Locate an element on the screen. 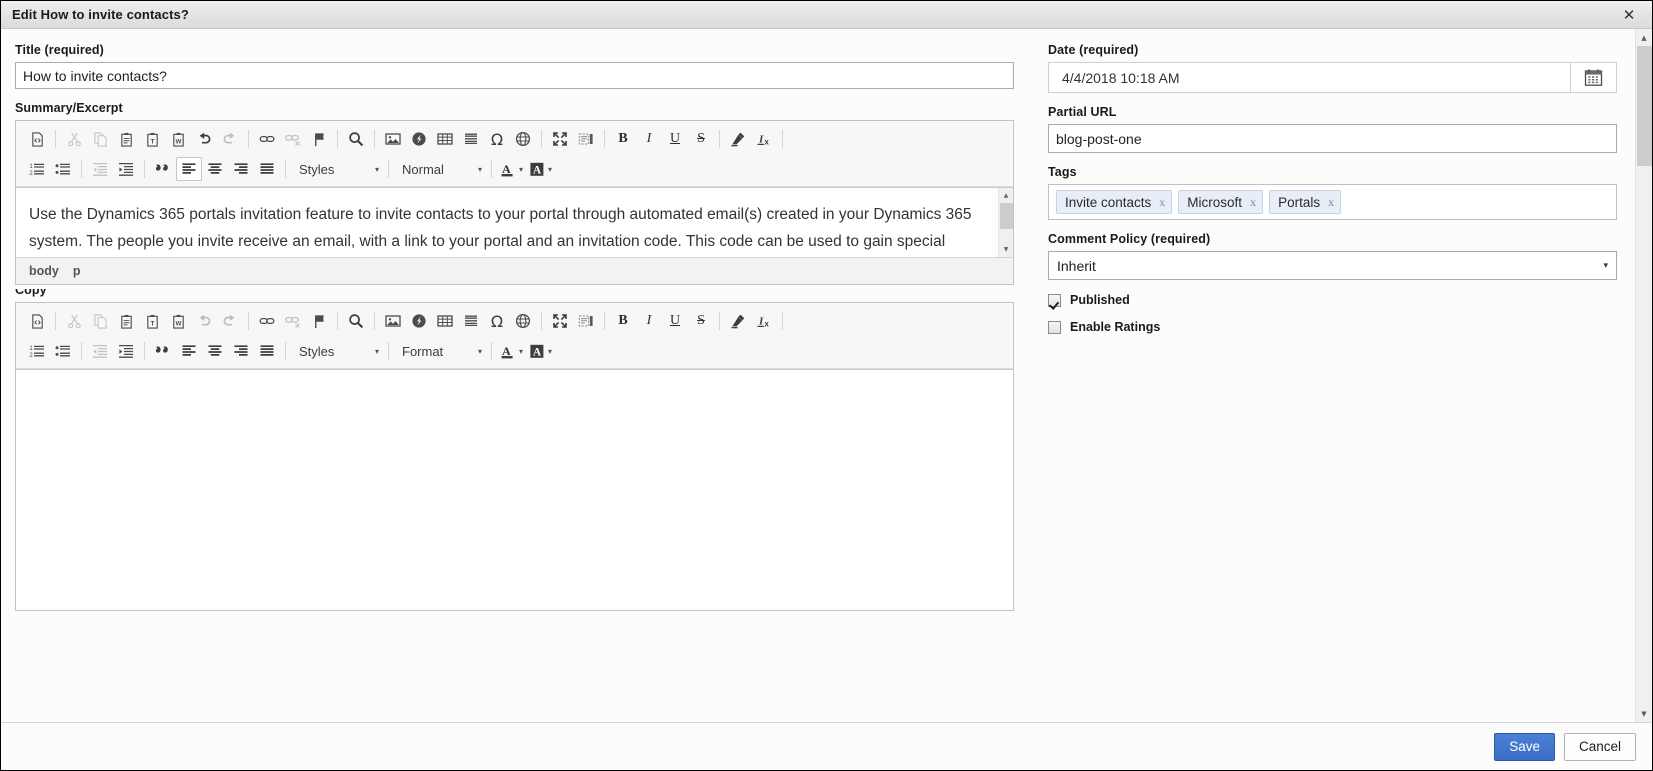 This screenshot has width=1653, height=771. show-blocks-icon is located at coordinates (586, 139).